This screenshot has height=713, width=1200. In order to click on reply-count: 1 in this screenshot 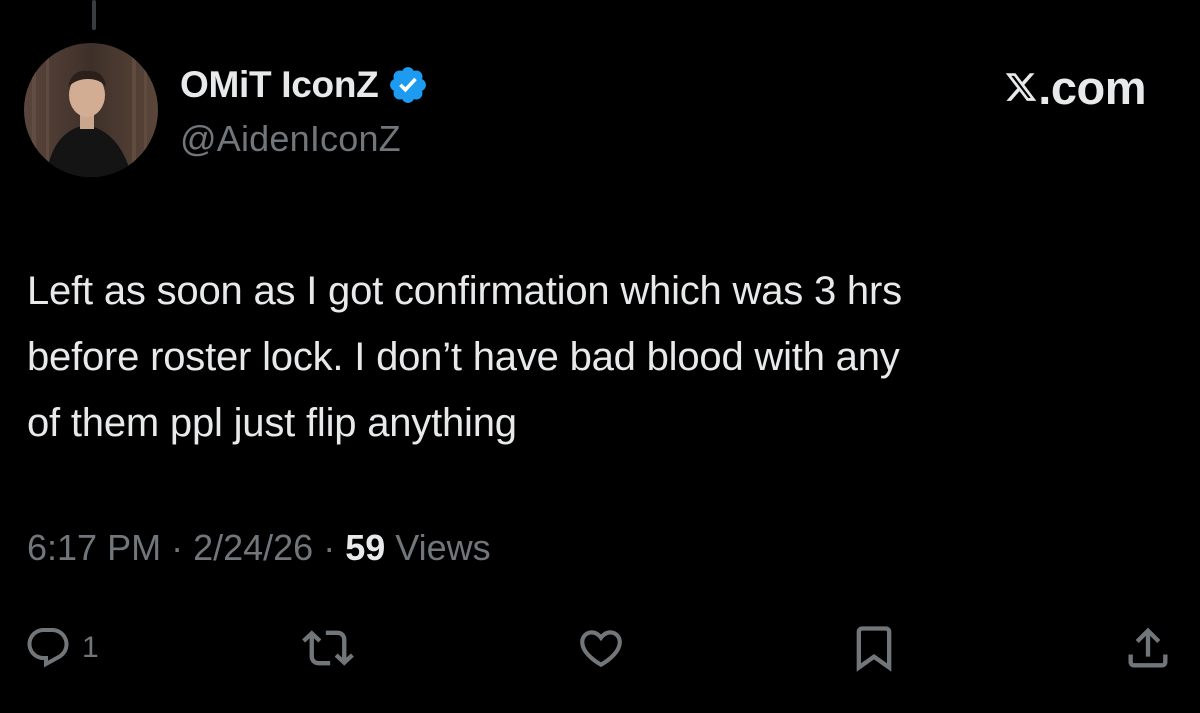, I will do `click(90, 647)`.